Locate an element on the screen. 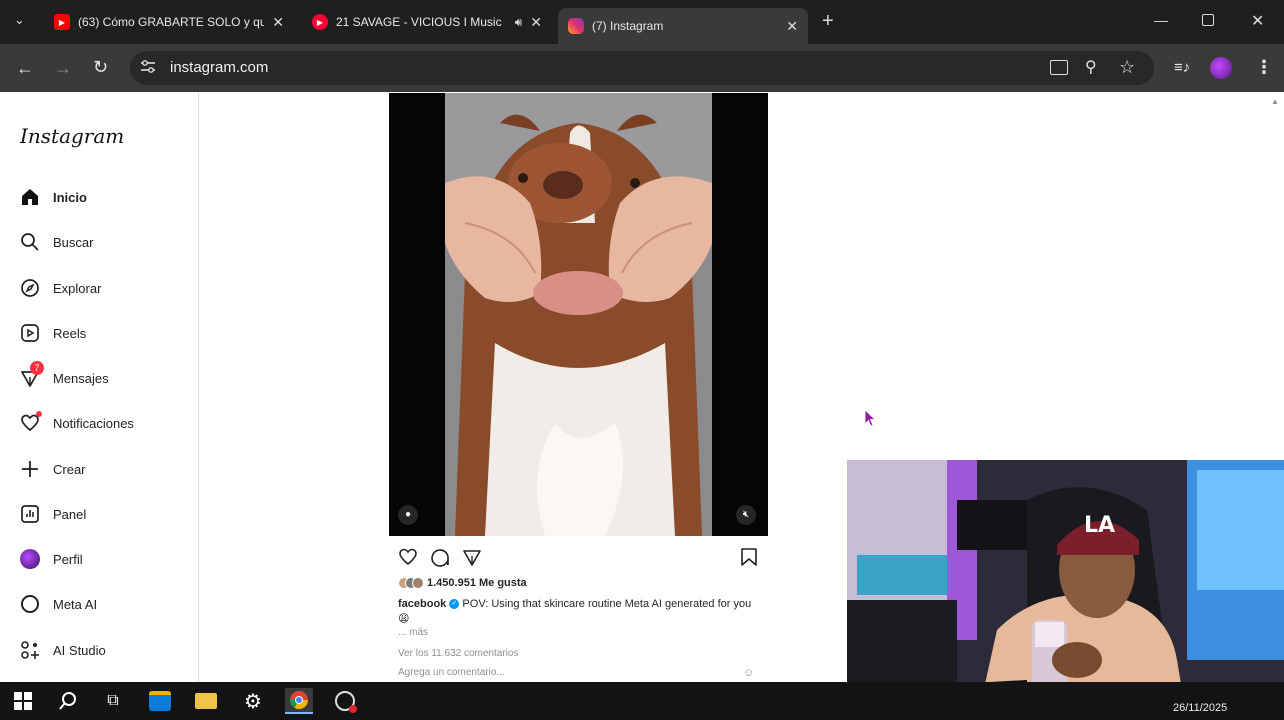  nav-item-explorar: Explorar is located at coordinates (59, 288).